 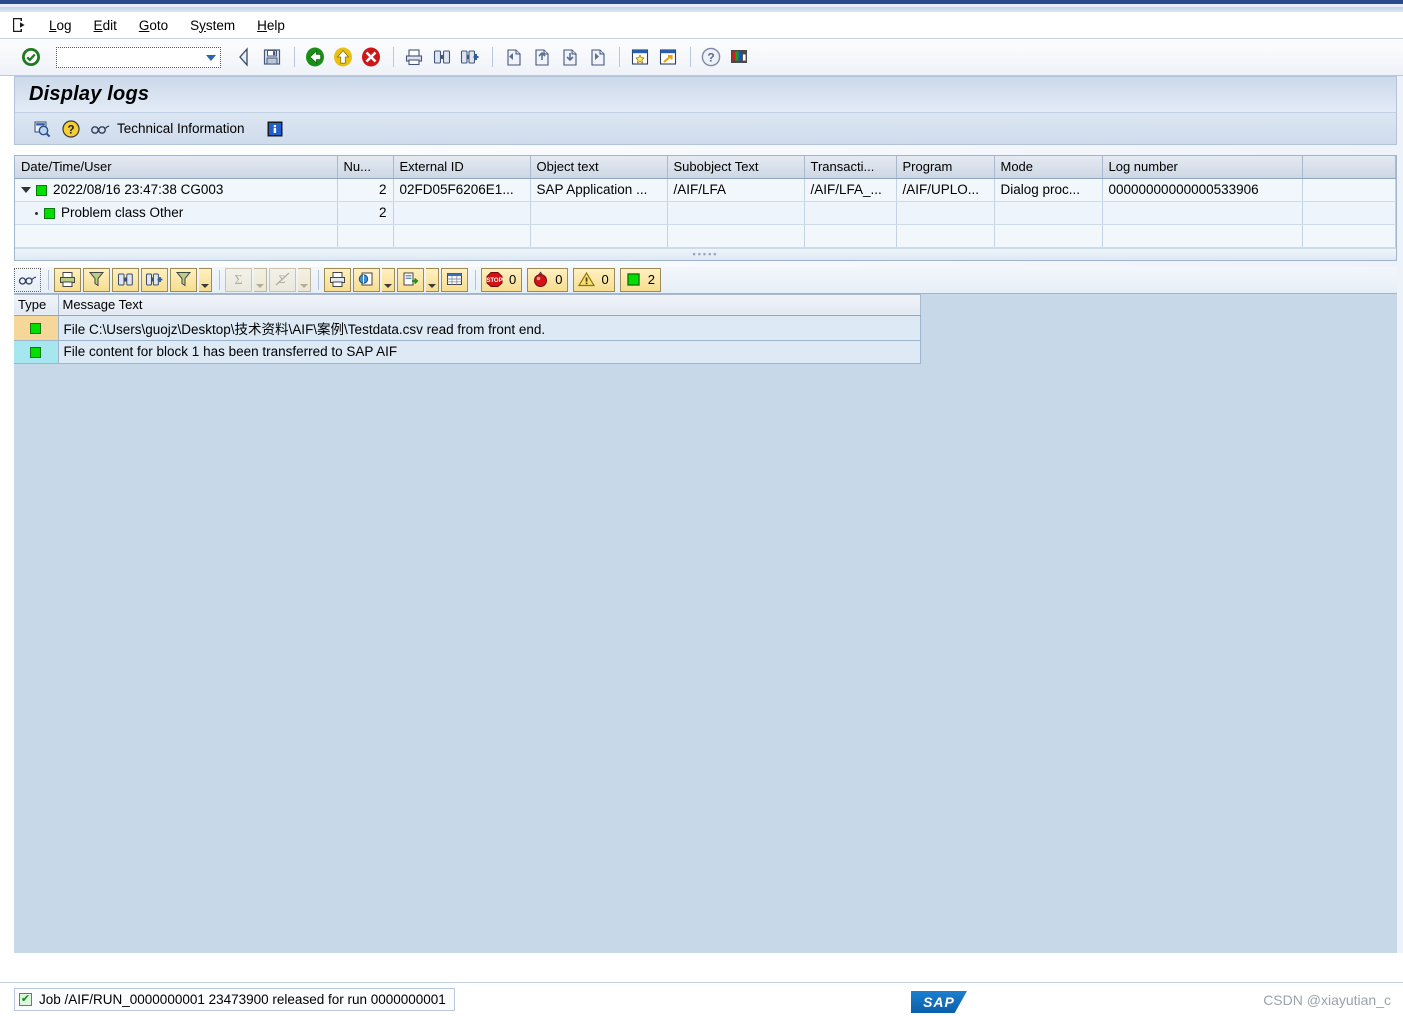 I want to click on cell-subobject-text: /AIF/LFA, so click(x=736, y=190).